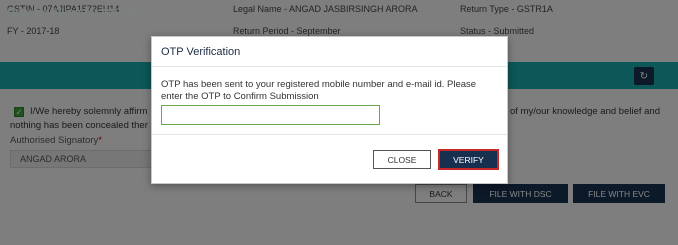 The width and height of the screenshot is (678, 245). I want to click on otp-input, so click(270, 115).